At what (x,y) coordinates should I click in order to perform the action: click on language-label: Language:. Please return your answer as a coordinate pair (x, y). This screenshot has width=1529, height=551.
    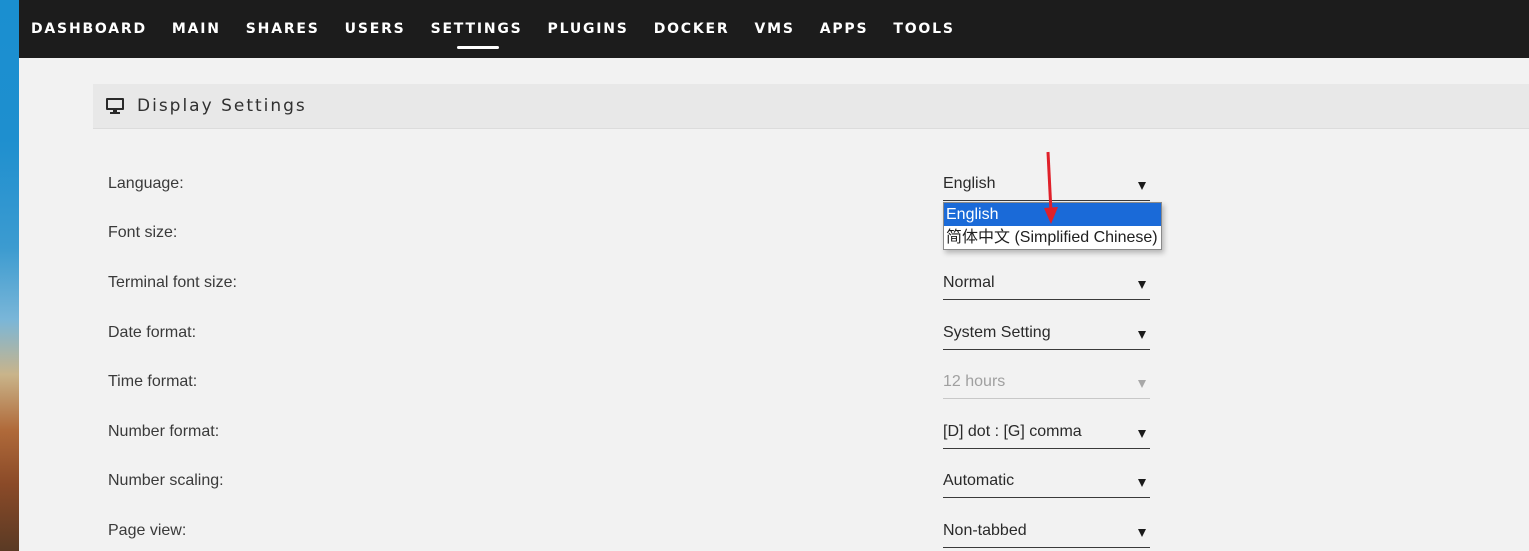
    Looking at the image, I should click on (146, 183).